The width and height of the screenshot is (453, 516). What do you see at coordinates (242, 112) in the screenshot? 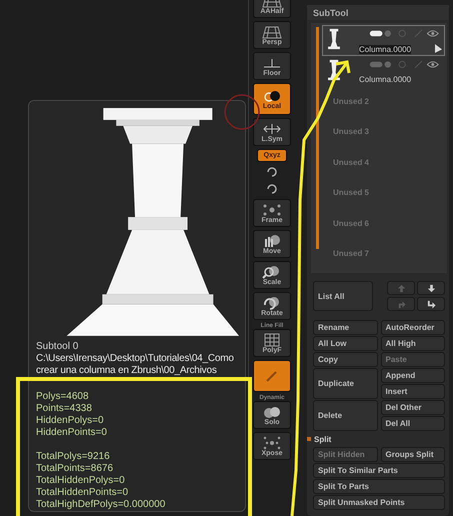
I see `brush-cursor-icon` at bounding box center [242, 112].